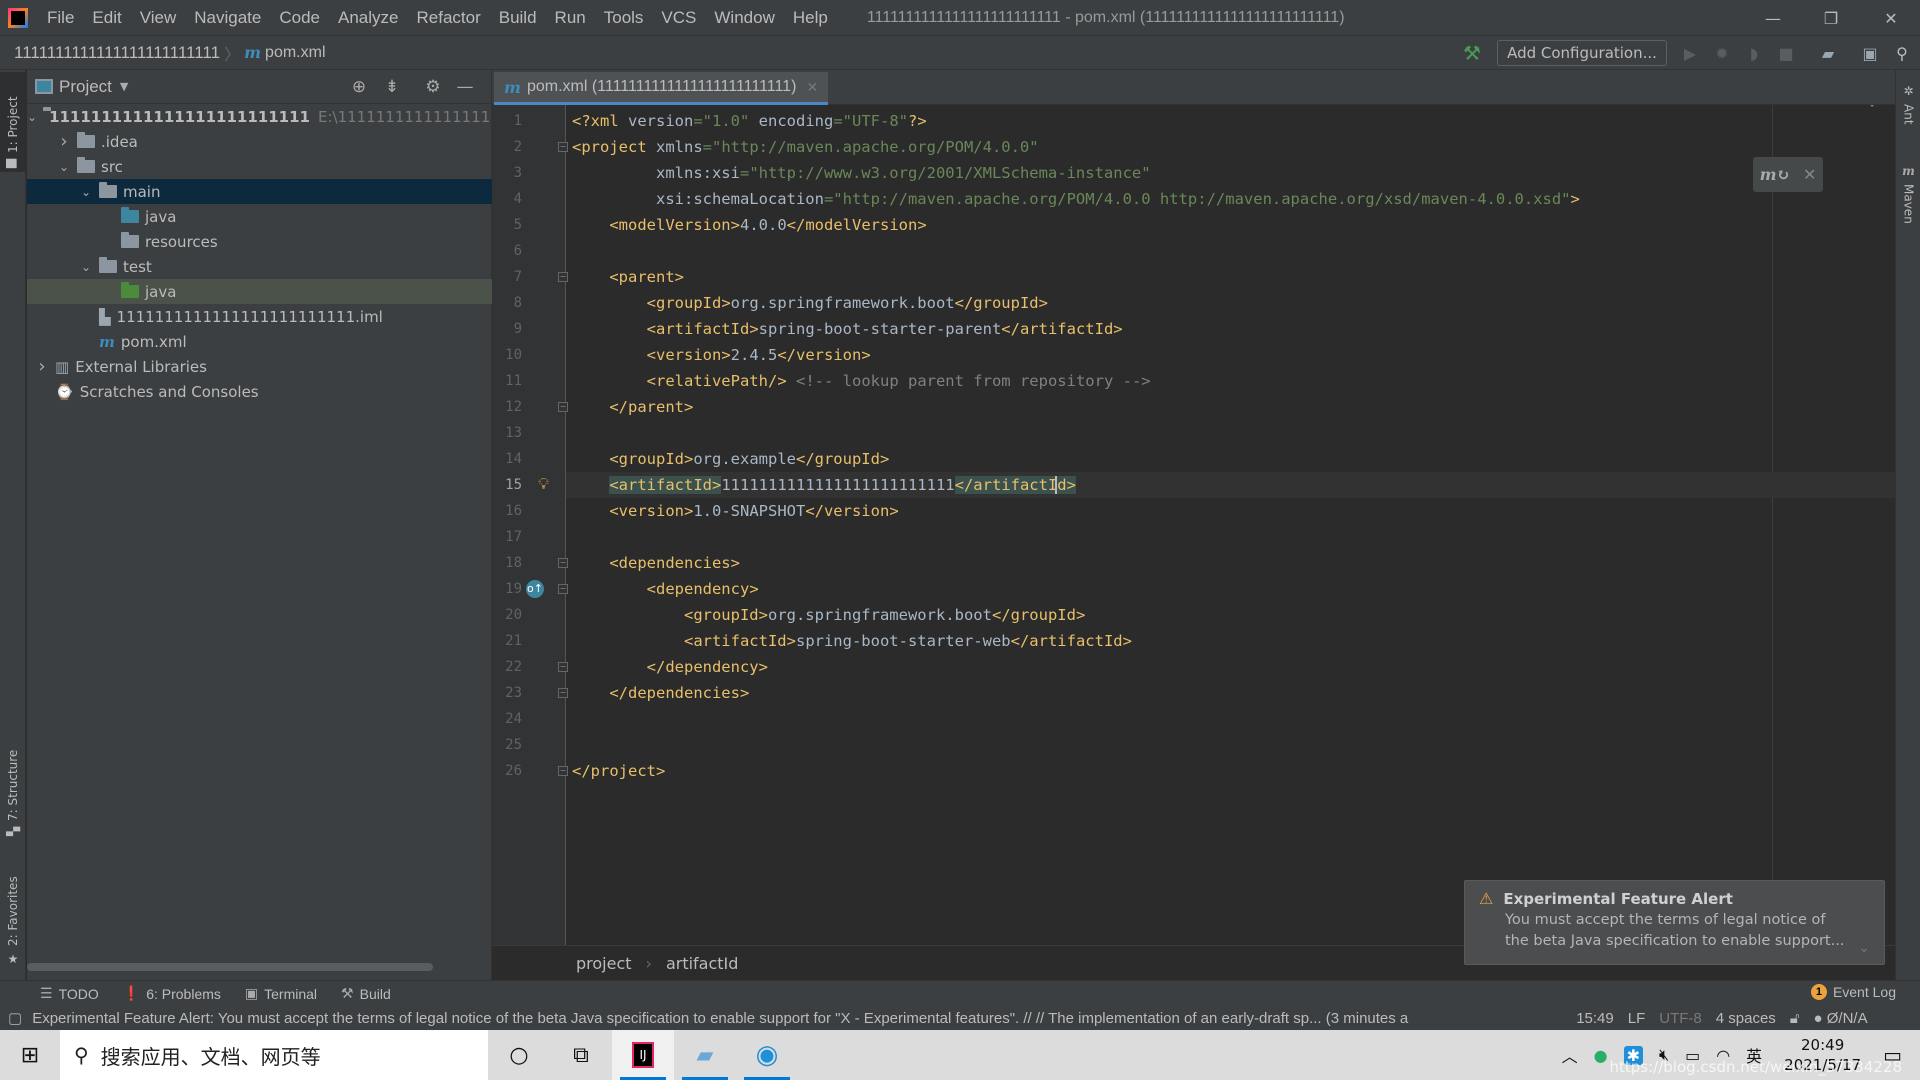 This screenshot has height=1080, width=1920. What do you see at coordinates (810, 18) in the screenshot?
I see `menu-help: Help` at bounding box center [810, 18].